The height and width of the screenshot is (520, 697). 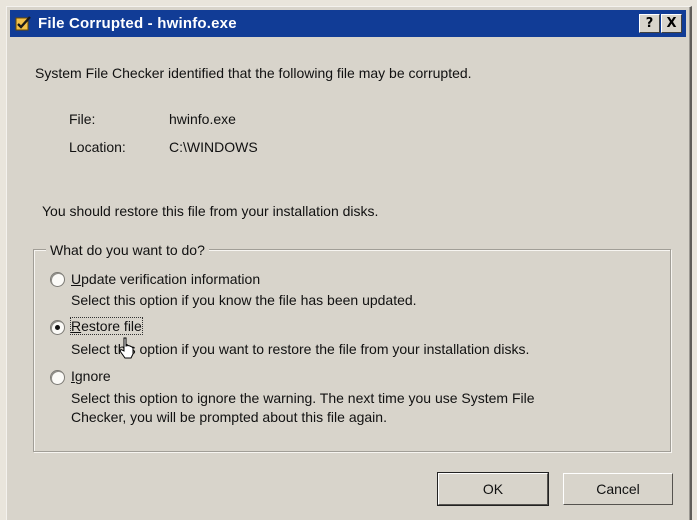 I want to click on update-verification-radio, so click(x=57, y=279).